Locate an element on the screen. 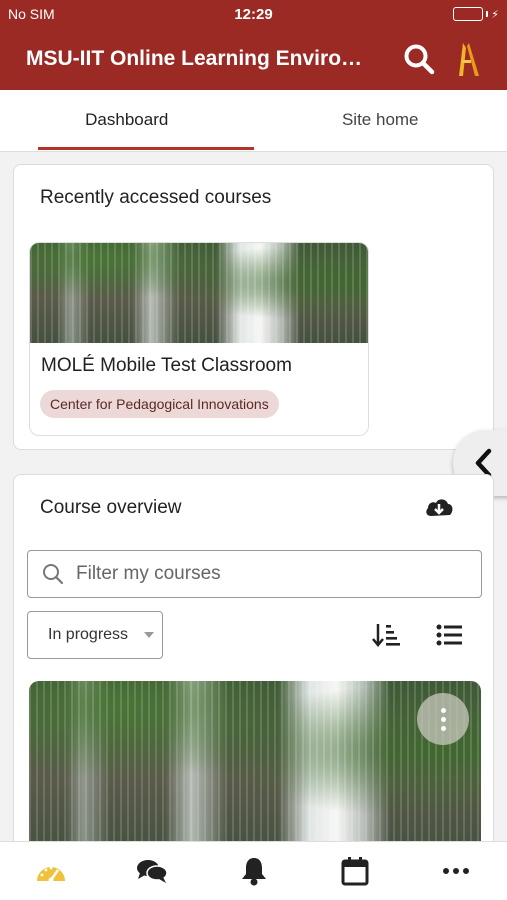 The image size is (507, 900). status-bar: No SIM 12:29 ⚡ is located at coordinates (253, 14).